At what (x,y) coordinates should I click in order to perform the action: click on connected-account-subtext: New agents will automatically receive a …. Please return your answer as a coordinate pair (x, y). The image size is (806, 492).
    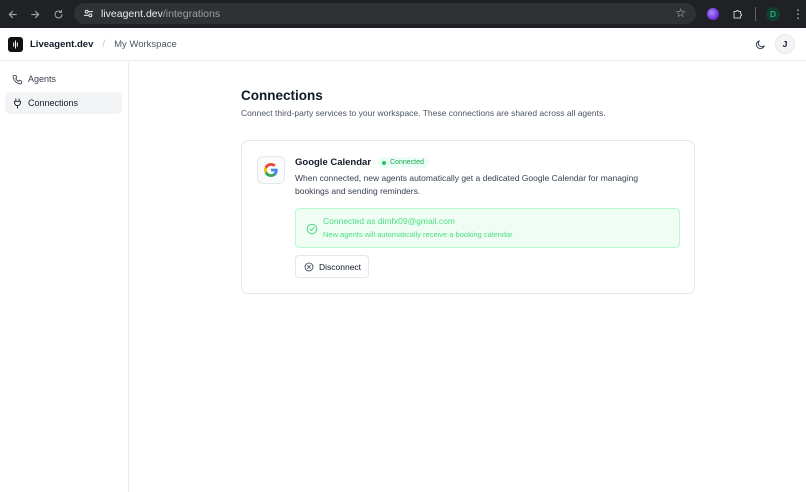
    Looking at the image, I should click on (418, 234).